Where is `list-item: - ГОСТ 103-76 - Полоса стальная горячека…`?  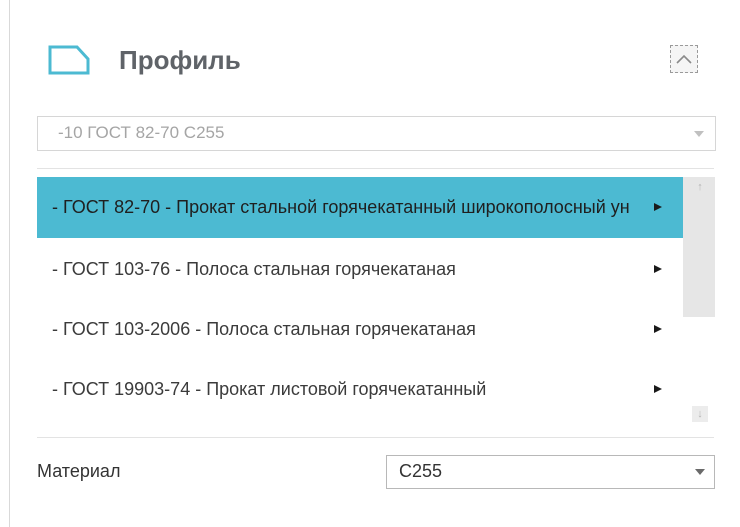
list-item: - ГОСТ 103-76 - Полоса стальная горячека… is located at coordinates (360, 269).